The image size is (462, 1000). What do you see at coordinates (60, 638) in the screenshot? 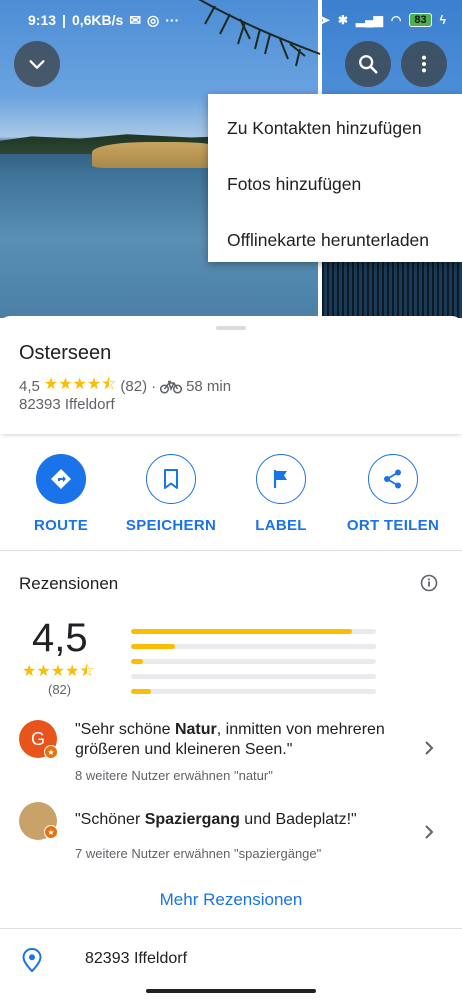
I see `summary-rating: 4,5` at bounding box center [60, 638].